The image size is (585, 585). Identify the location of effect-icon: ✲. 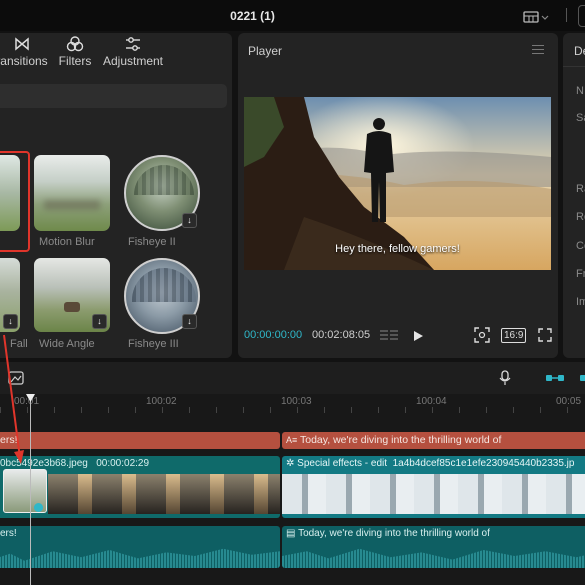
(290, 463).